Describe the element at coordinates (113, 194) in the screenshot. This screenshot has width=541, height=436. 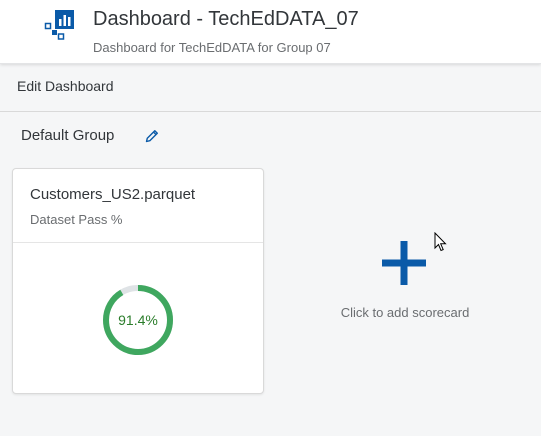
I see `scorecard-title: Customers_US2.parquet` at that location.